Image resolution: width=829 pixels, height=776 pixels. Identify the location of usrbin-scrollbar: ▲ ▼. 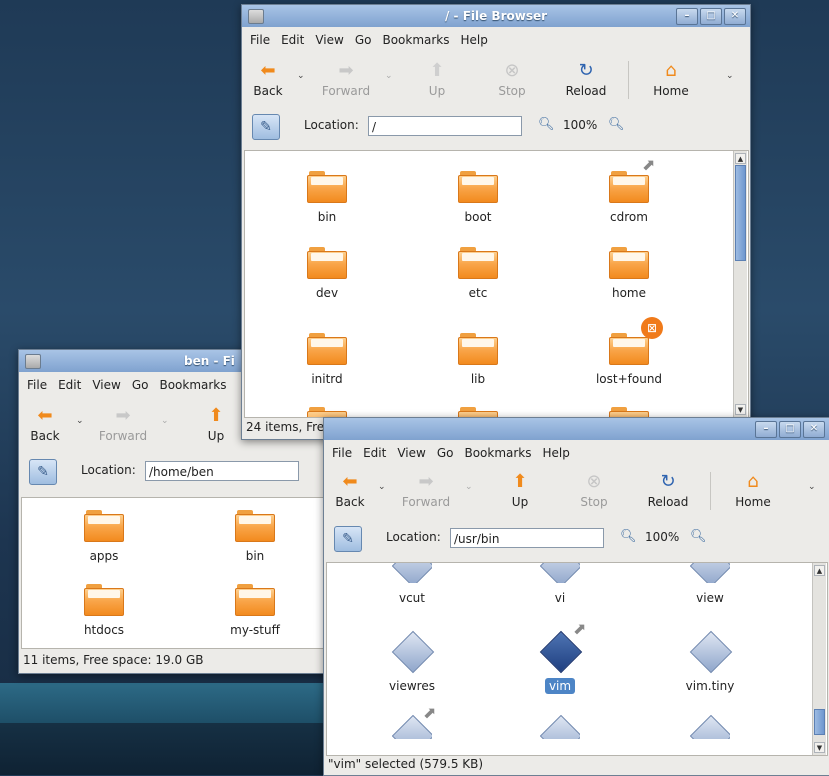
(819, 659).